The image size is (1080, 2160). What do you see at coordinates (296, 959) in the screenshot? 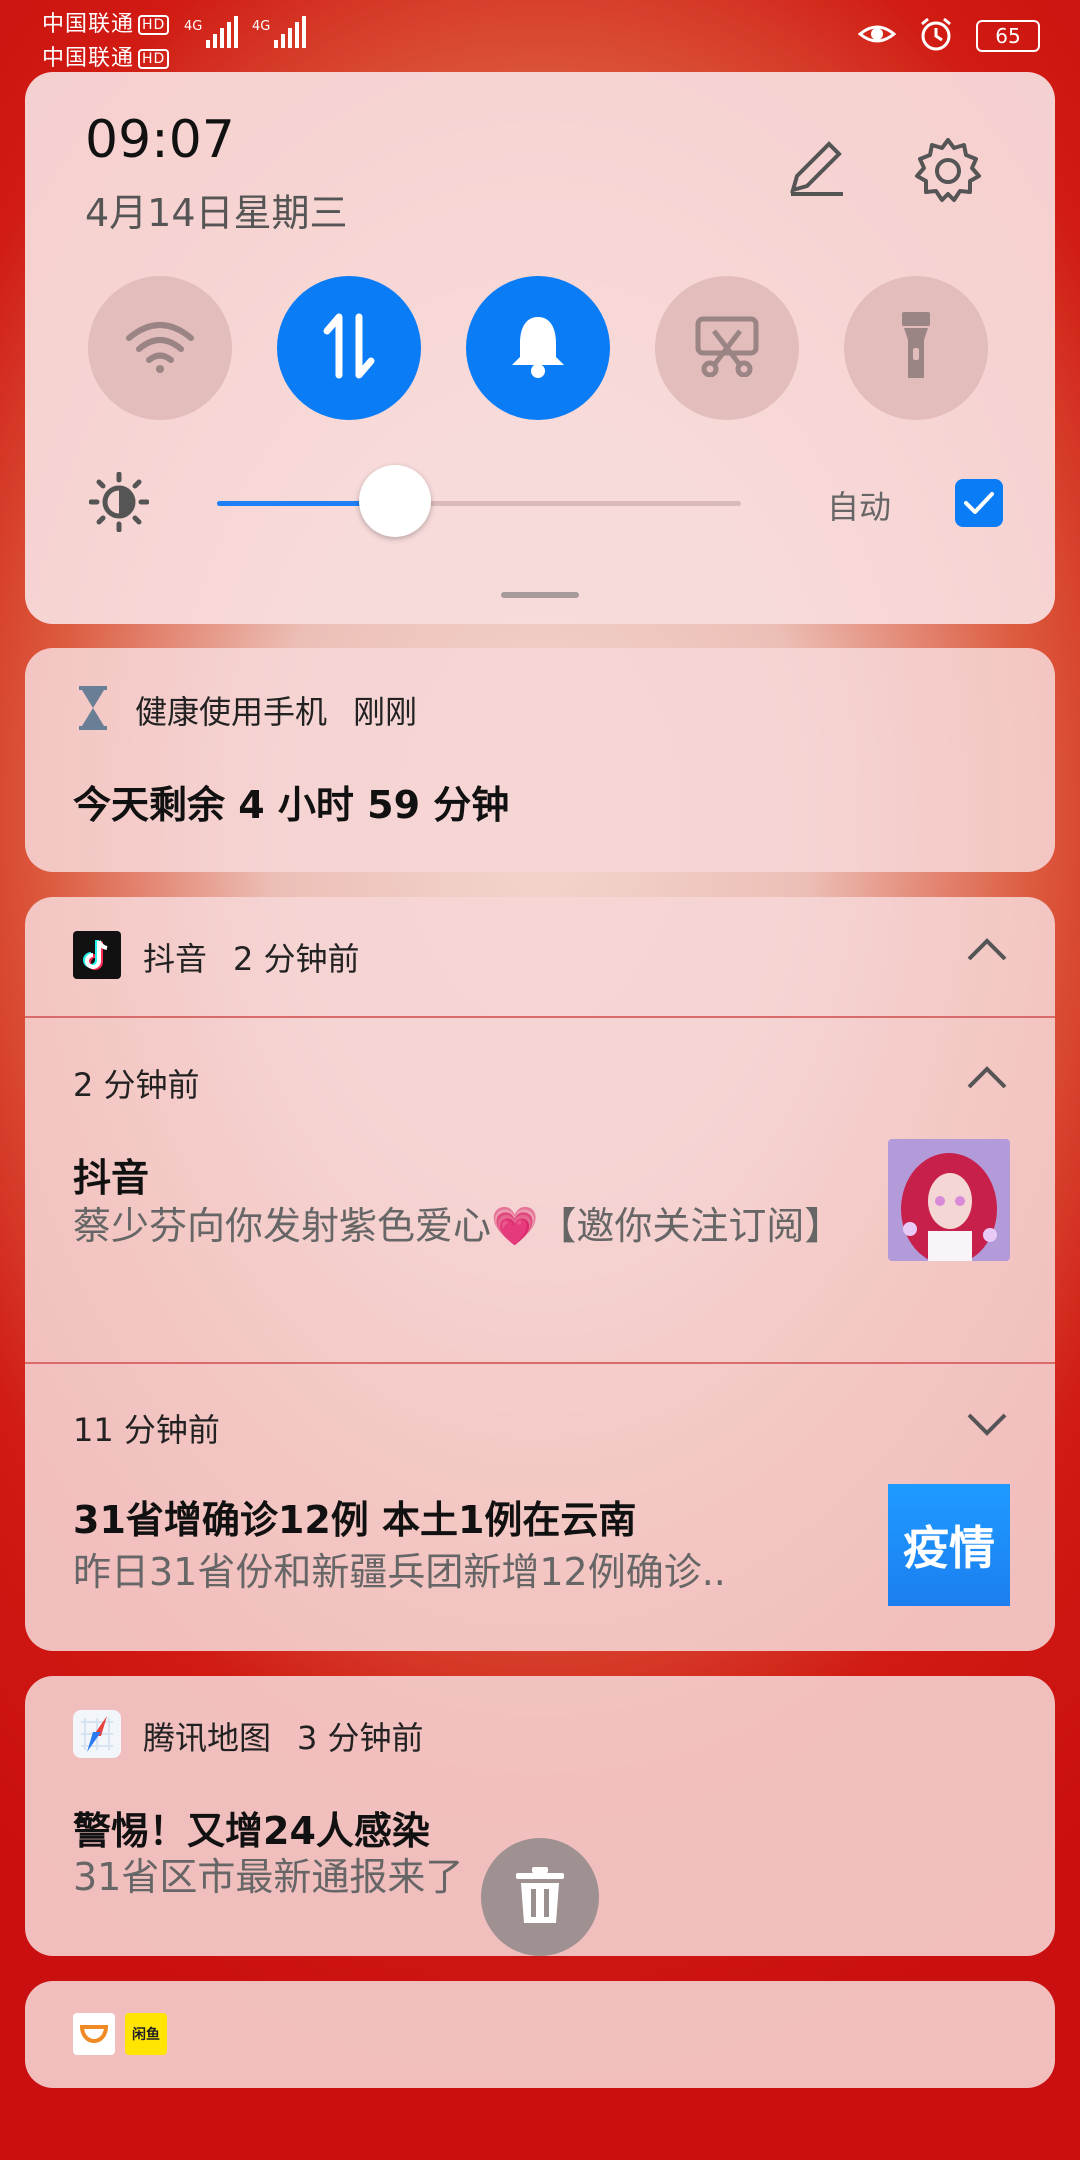
I see `notification-time: 2 分钟前` at bounding box center [296, 959].